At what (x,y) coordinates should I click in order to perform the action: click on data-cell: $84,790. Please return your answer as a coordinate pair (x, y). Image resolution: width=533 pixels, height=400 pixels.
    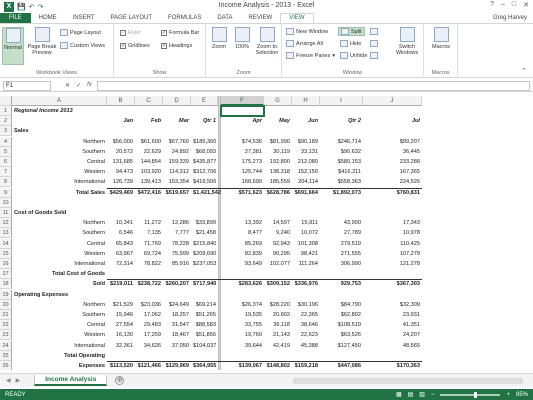
    Looking at the image, I should click on (341, 305).